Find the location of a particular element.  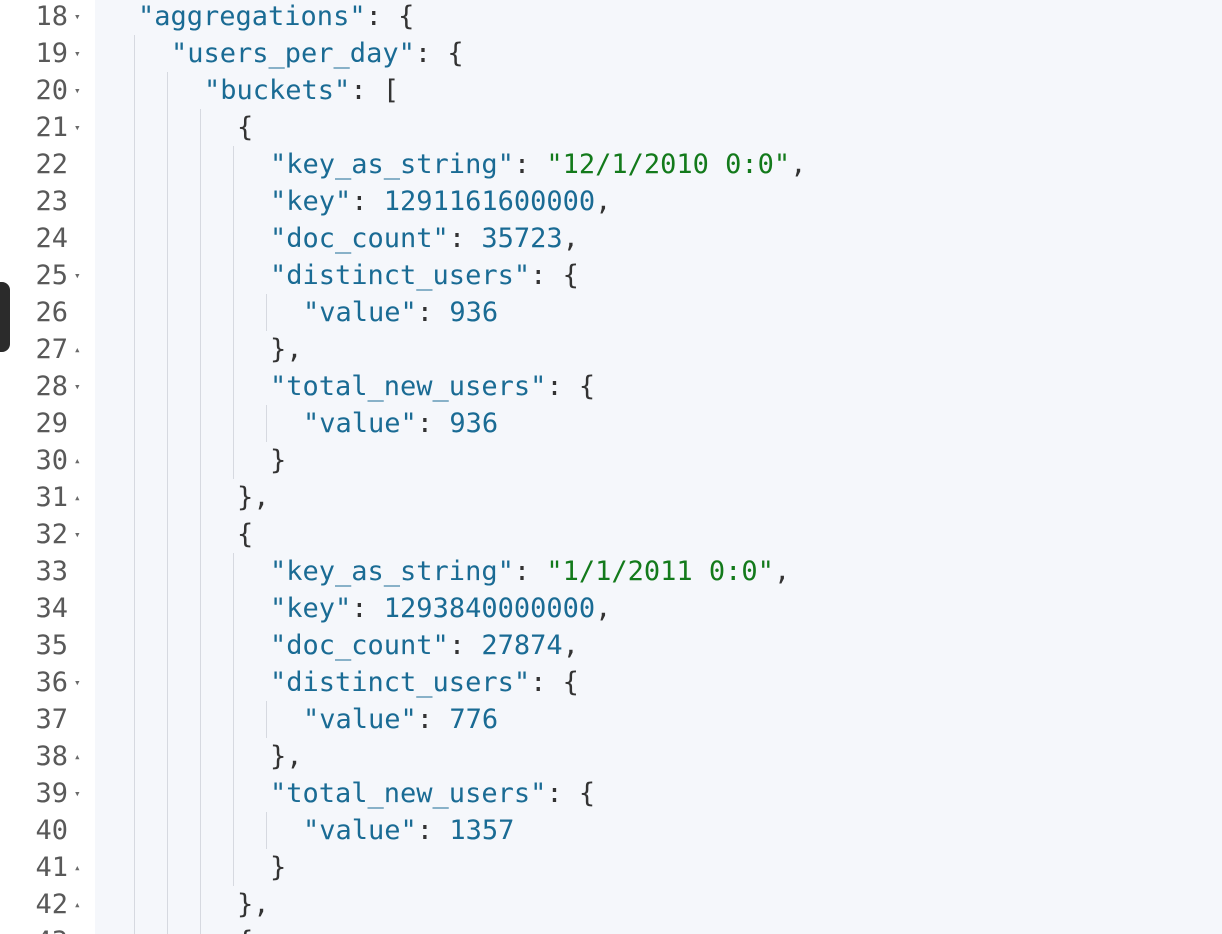

code-line: 30 ▴} is located at coordinates (611, 460).